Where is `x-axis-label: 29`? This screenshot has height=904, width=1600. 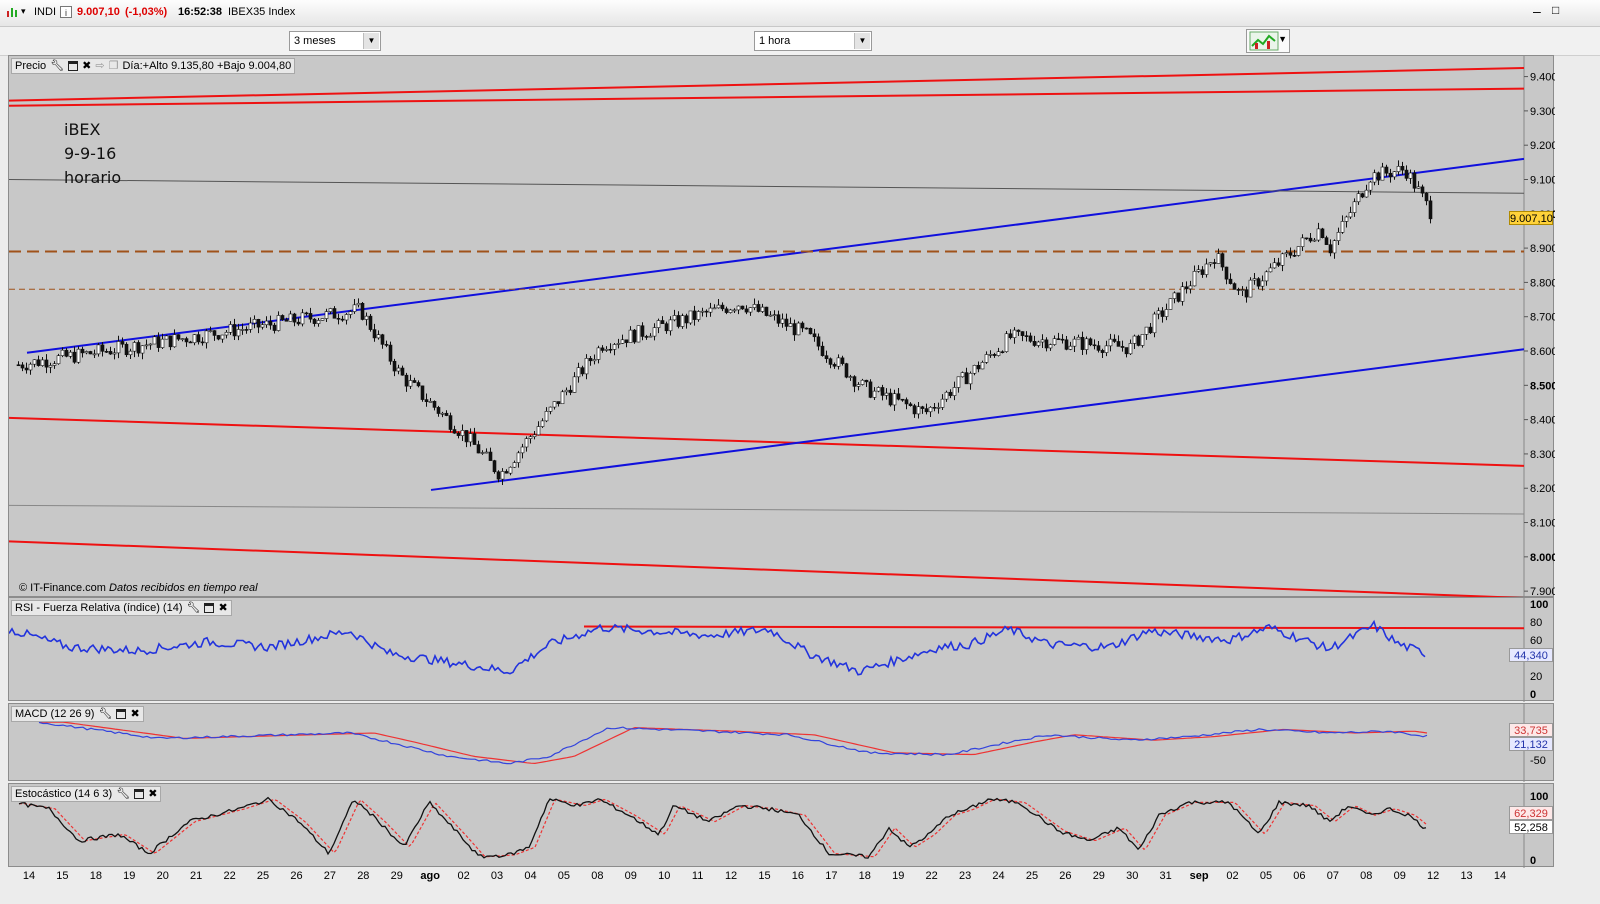 x-axis-label: 29 is located at coordinates (1098, 876).